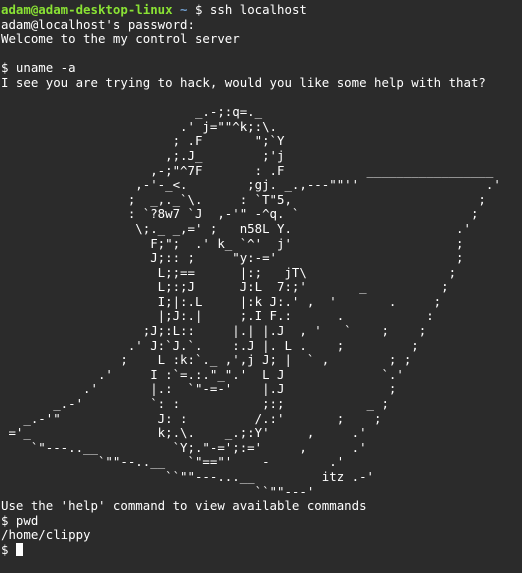 Image resolution: width=522 pixels, height=573 pixels. I want to click on ascii-art-line: .' j=""^k;:\., so click(139, 126).